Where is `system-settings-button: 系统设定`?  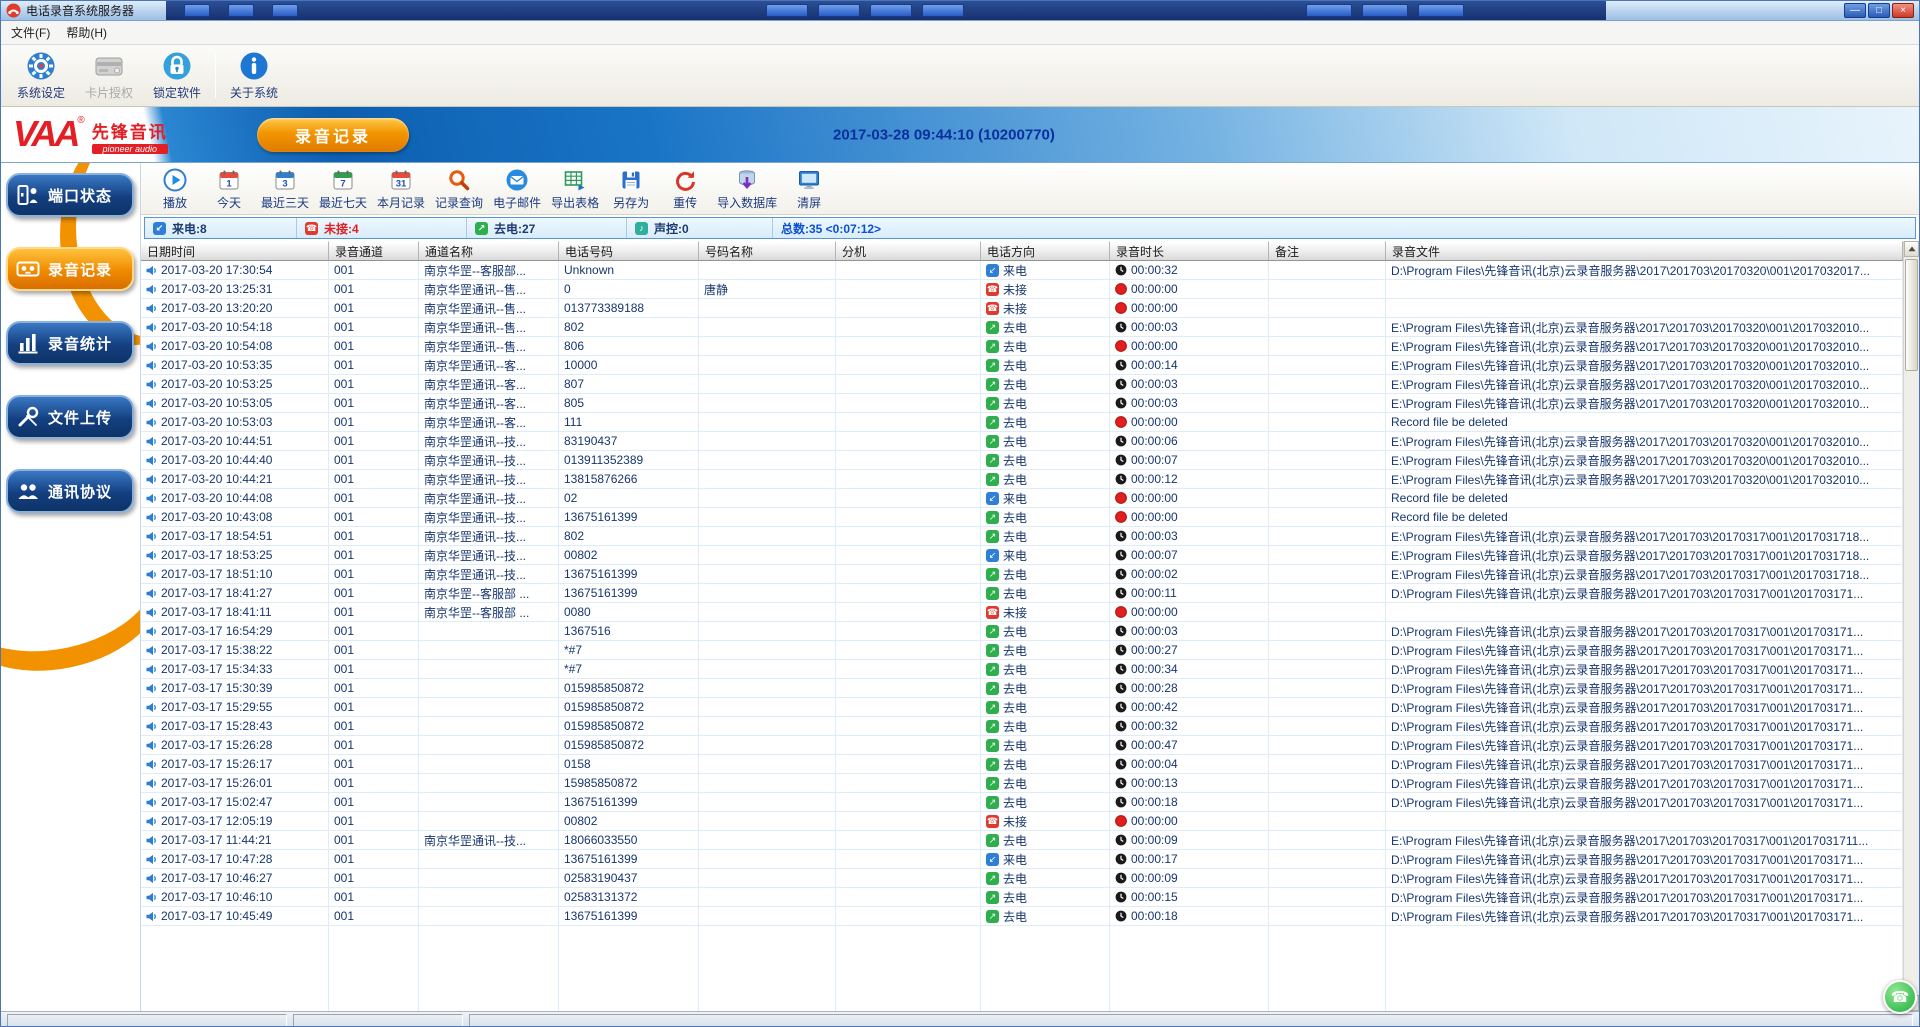 system-settings-button: 系统设定 is located at coordinates (41, 76).